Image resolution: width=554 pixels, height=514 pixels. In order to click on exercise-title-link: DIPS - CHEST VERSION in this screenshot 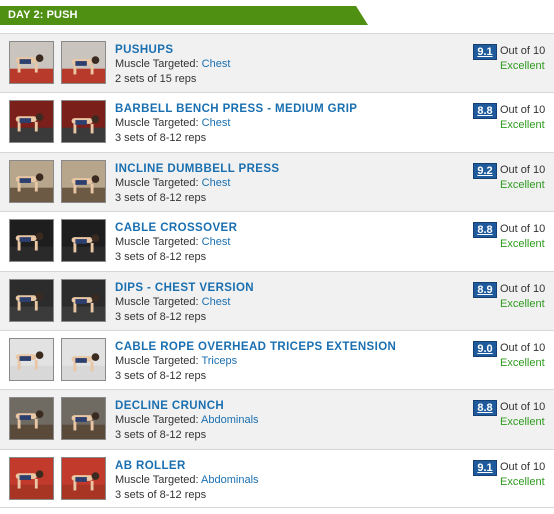, I will do `click(285, 288)`.